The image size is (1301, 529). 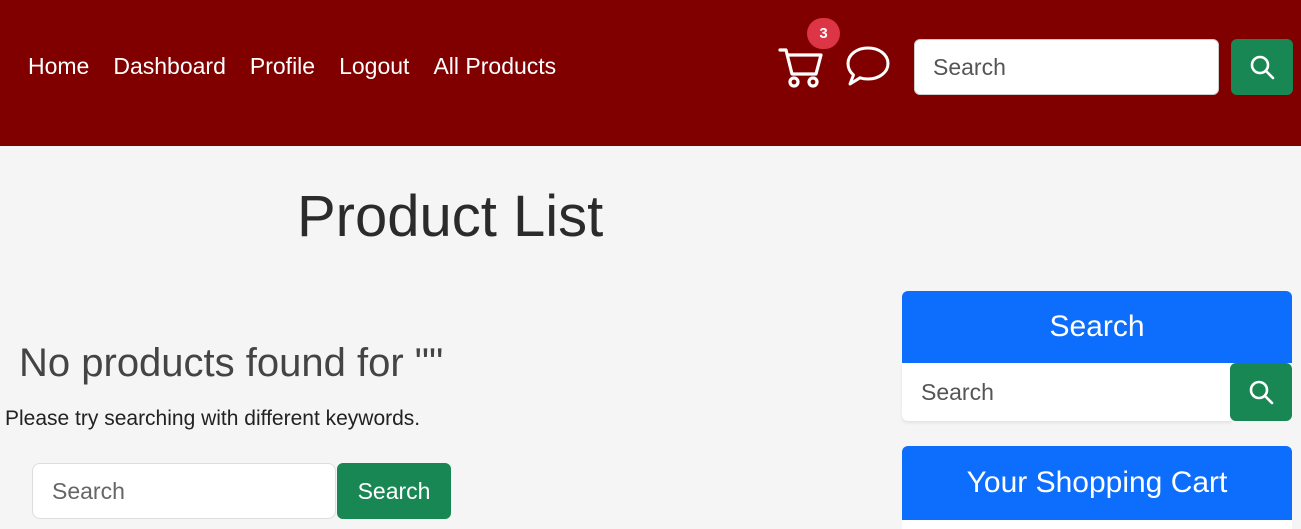 What do you see at coordinates (801, 66) in the screenshot?
I see `cart-icon` at bounding box center [801, 66].